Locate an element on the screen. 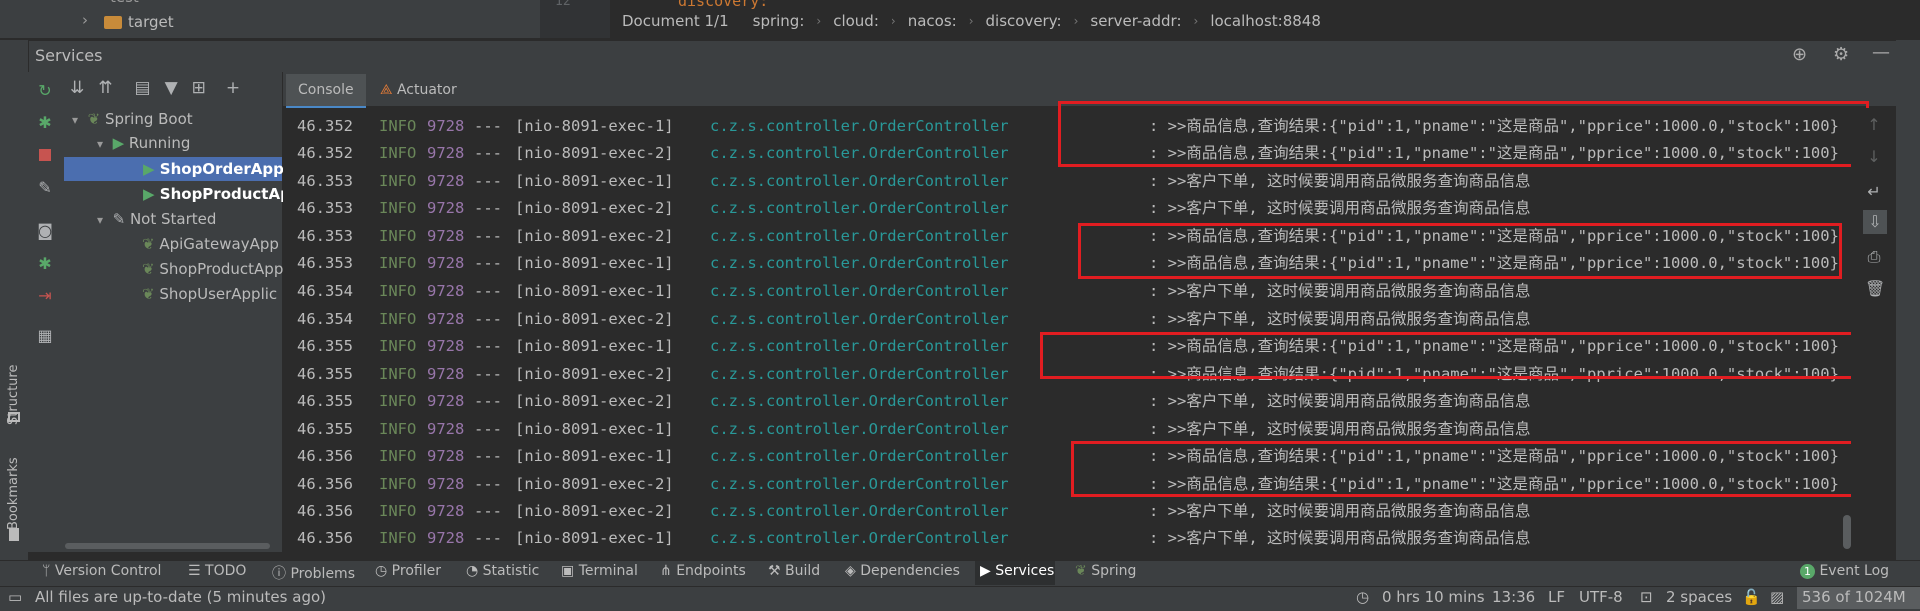 The height and width of the screenshot is (611, 1920). log-logger: c.z.s.controller.OrderController is located at coordinates (859, 291).